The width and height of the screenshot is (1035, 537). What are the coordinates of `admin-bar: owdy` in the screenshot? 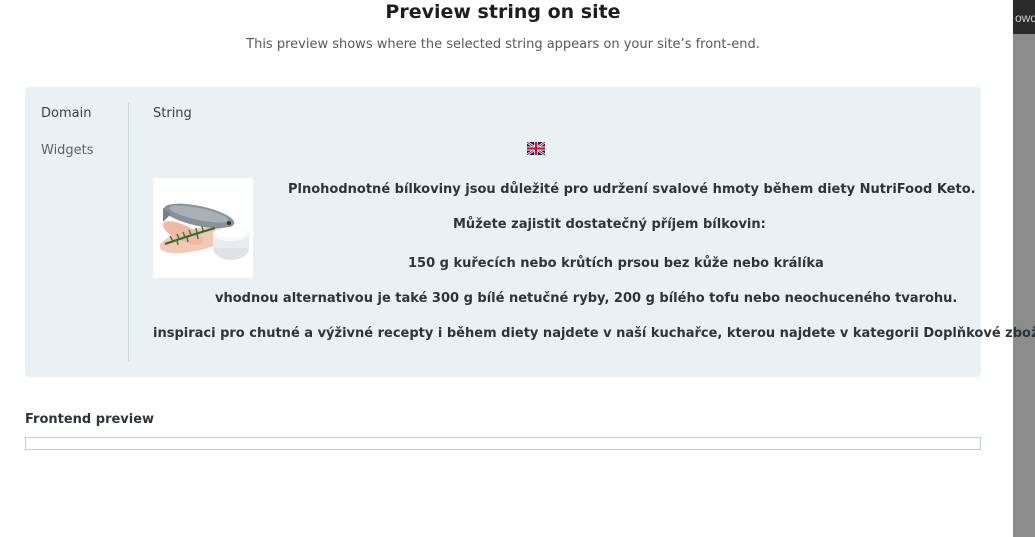 It's located at (1024, 17).